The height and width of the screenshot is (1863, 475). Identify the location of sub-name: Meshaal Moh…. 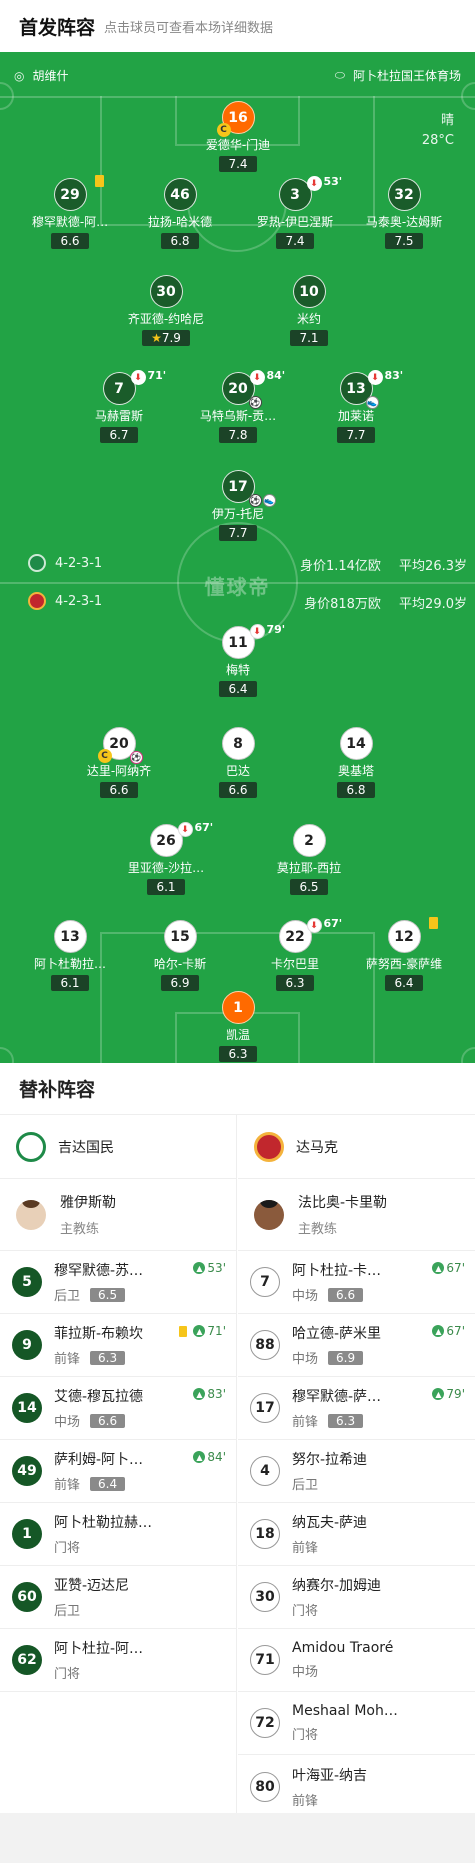
(345, 1711).